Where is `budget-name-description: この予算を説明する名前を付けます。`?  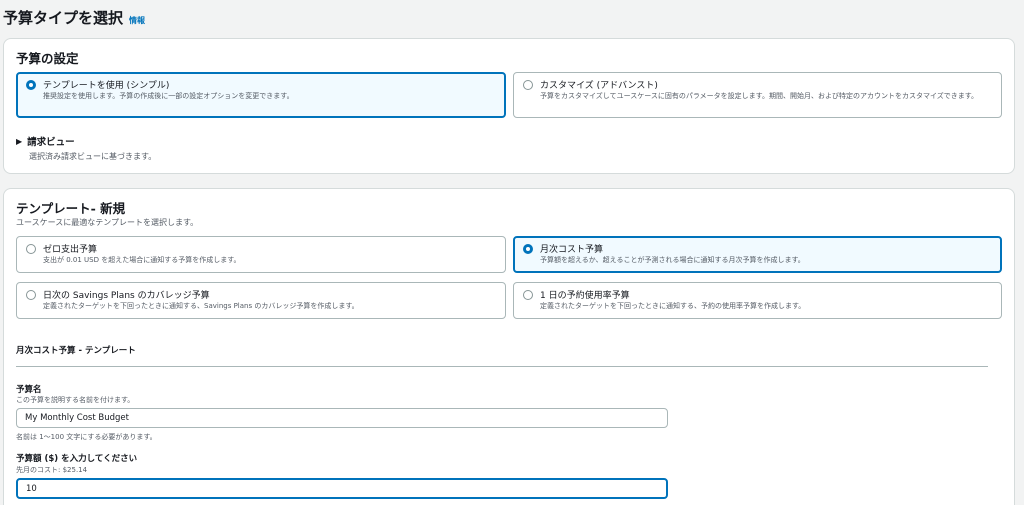 budget-name-description: この予算を説明する名前を付けます。 is located at coordinates (75, 400).